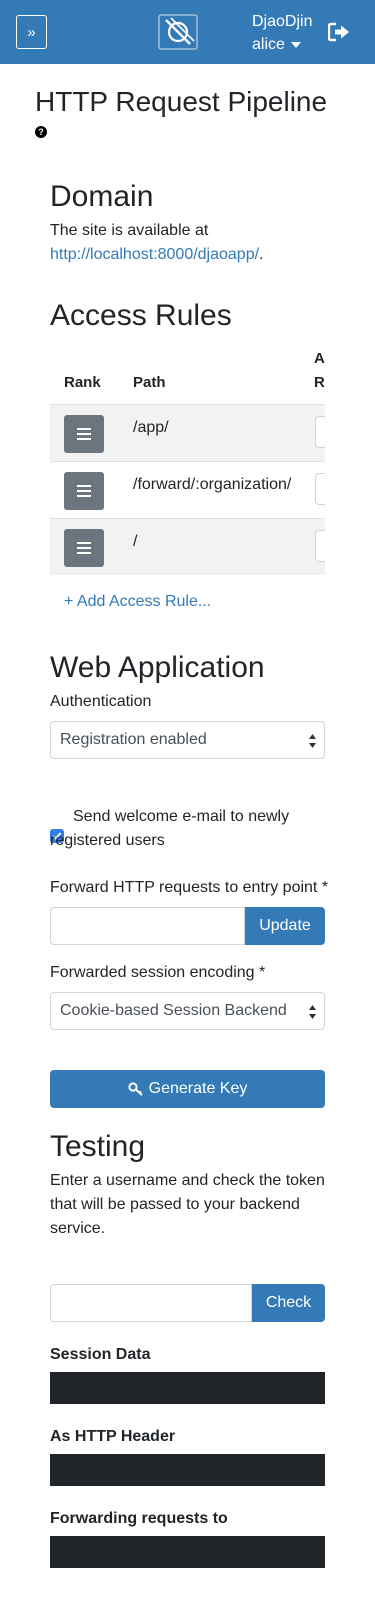 This screenshot has height=1601, width=375. I want to click on domain-heading: Domain, so click(102, 196).